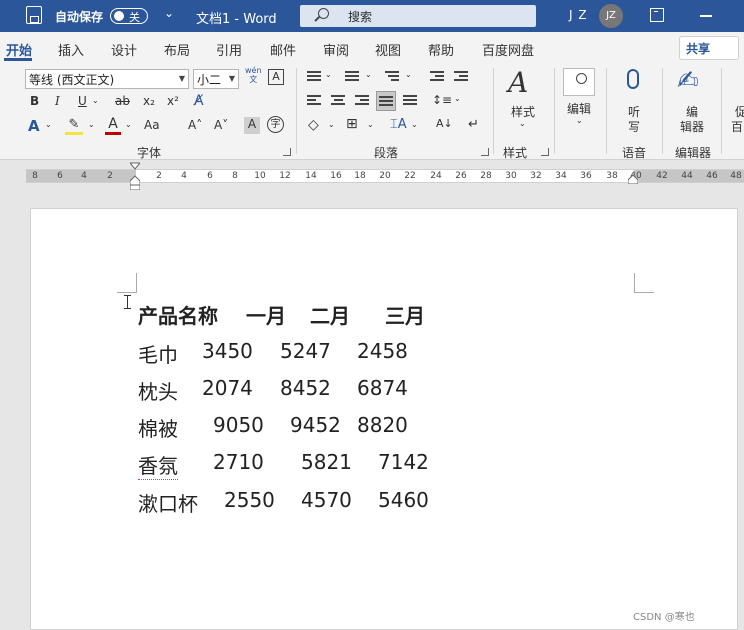 The image size is (744, 630). I want to click on justify-button, so click(386, 101).